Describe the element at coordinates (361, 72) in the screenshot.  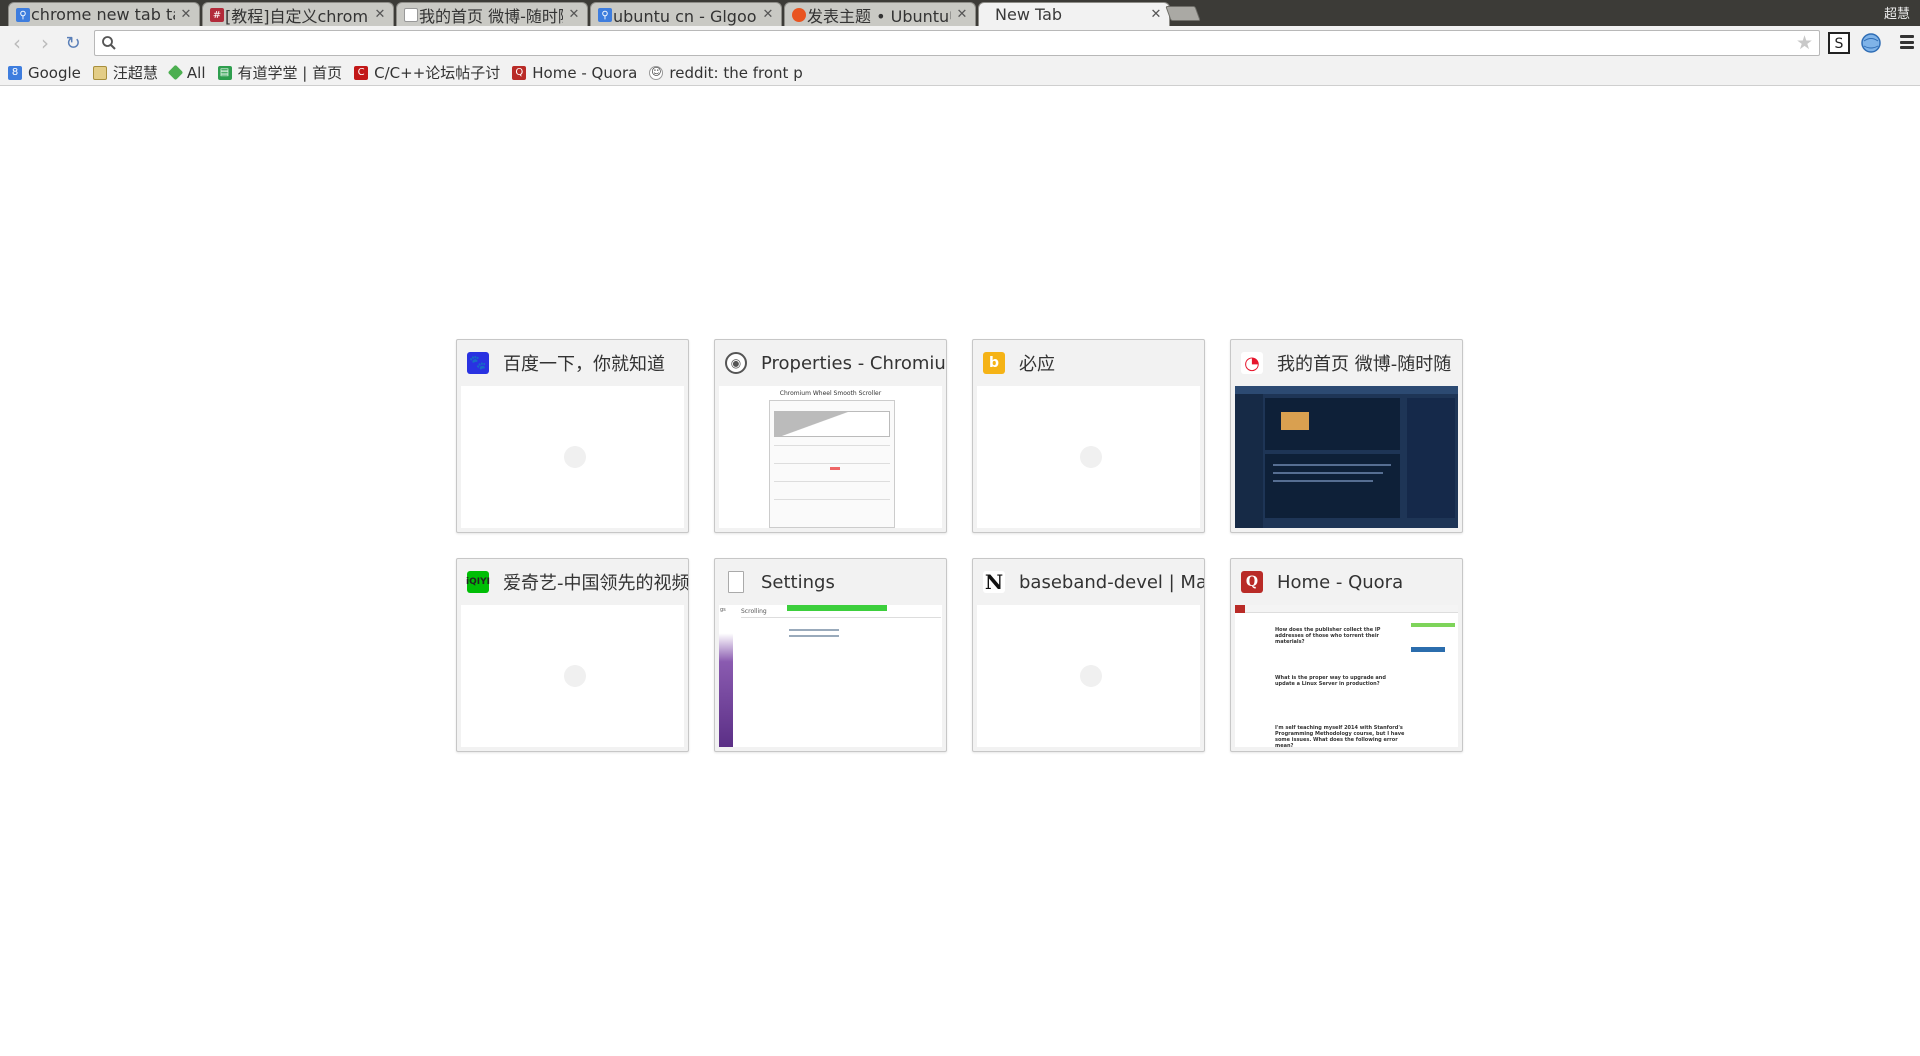
I see `csdn-icon: C` at that location.